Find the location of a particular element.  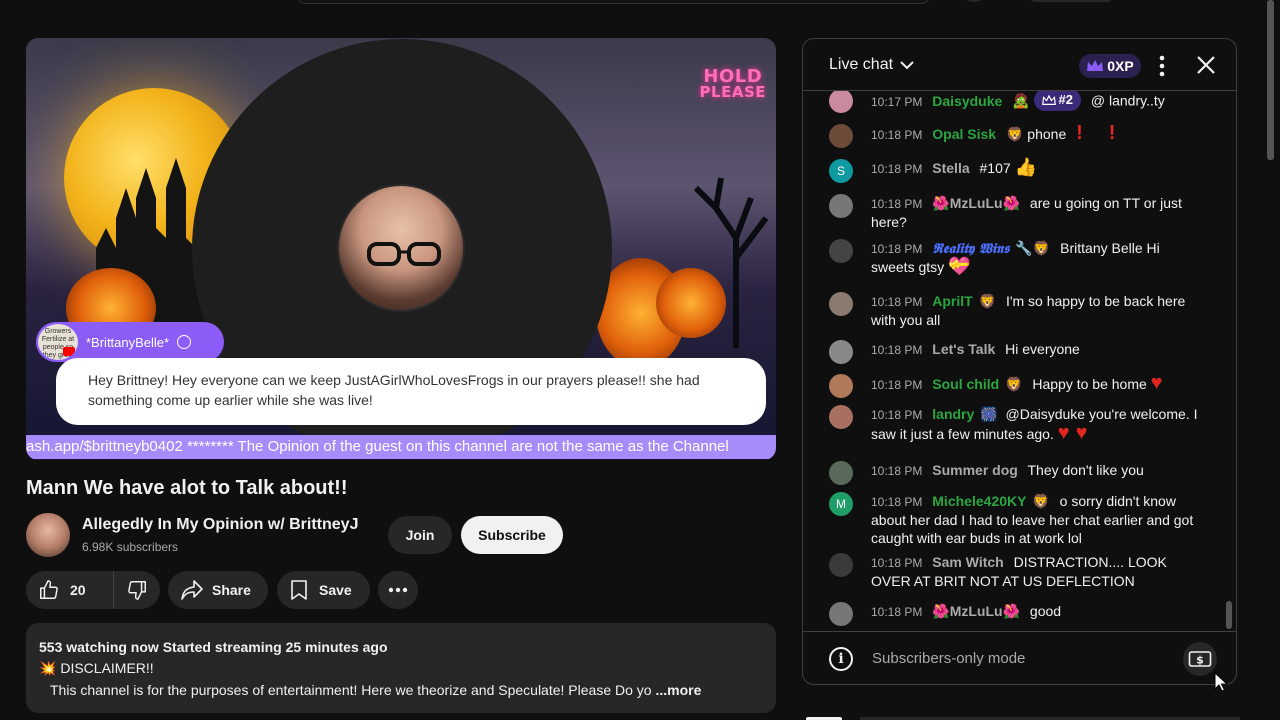

chat-message: S 10:18 PM Stella #107 👍 is located at coordinates (1014, 171).